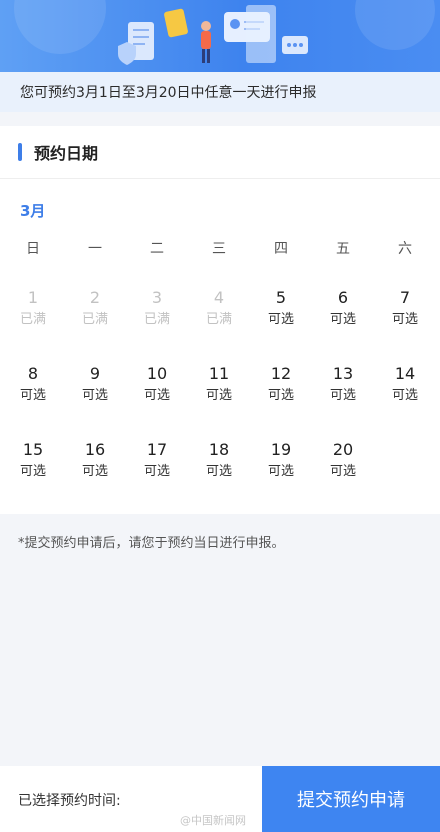 Image resolution: width=440 pixels, height=832 pixels. Describe the element at coordinates (224, 32) in the screenshot. I see `banner-illustration` at that location.